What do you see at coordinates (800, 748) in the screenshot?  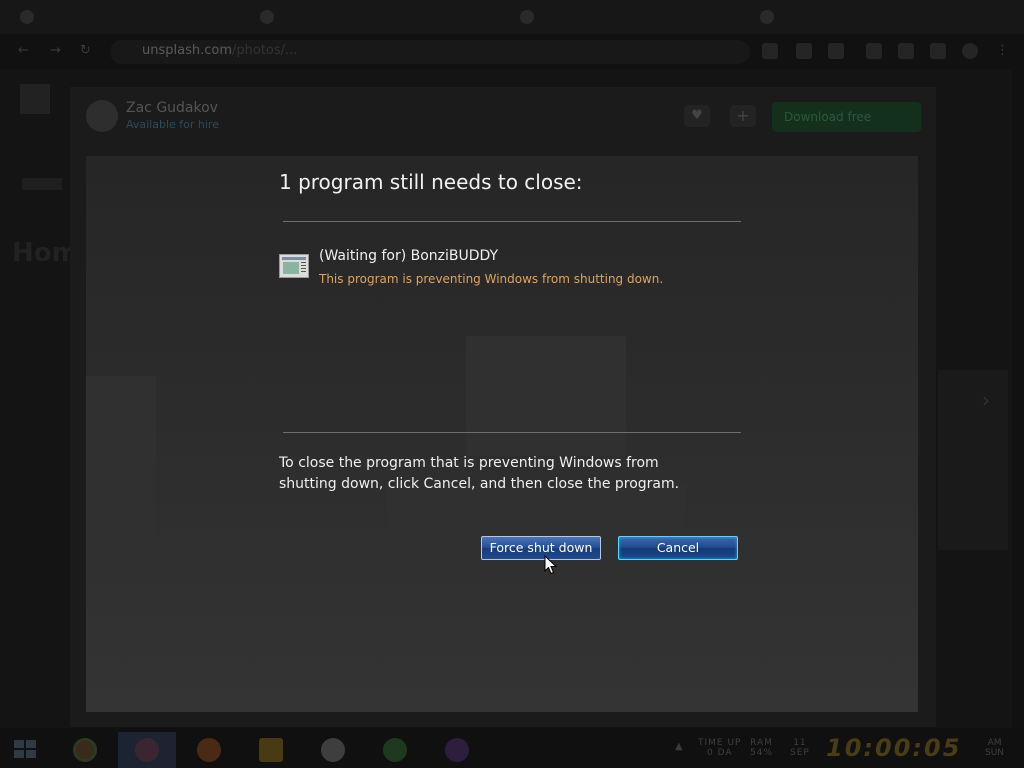 I see `tray-date: 11 SEP` at bounding box center [800, 748].